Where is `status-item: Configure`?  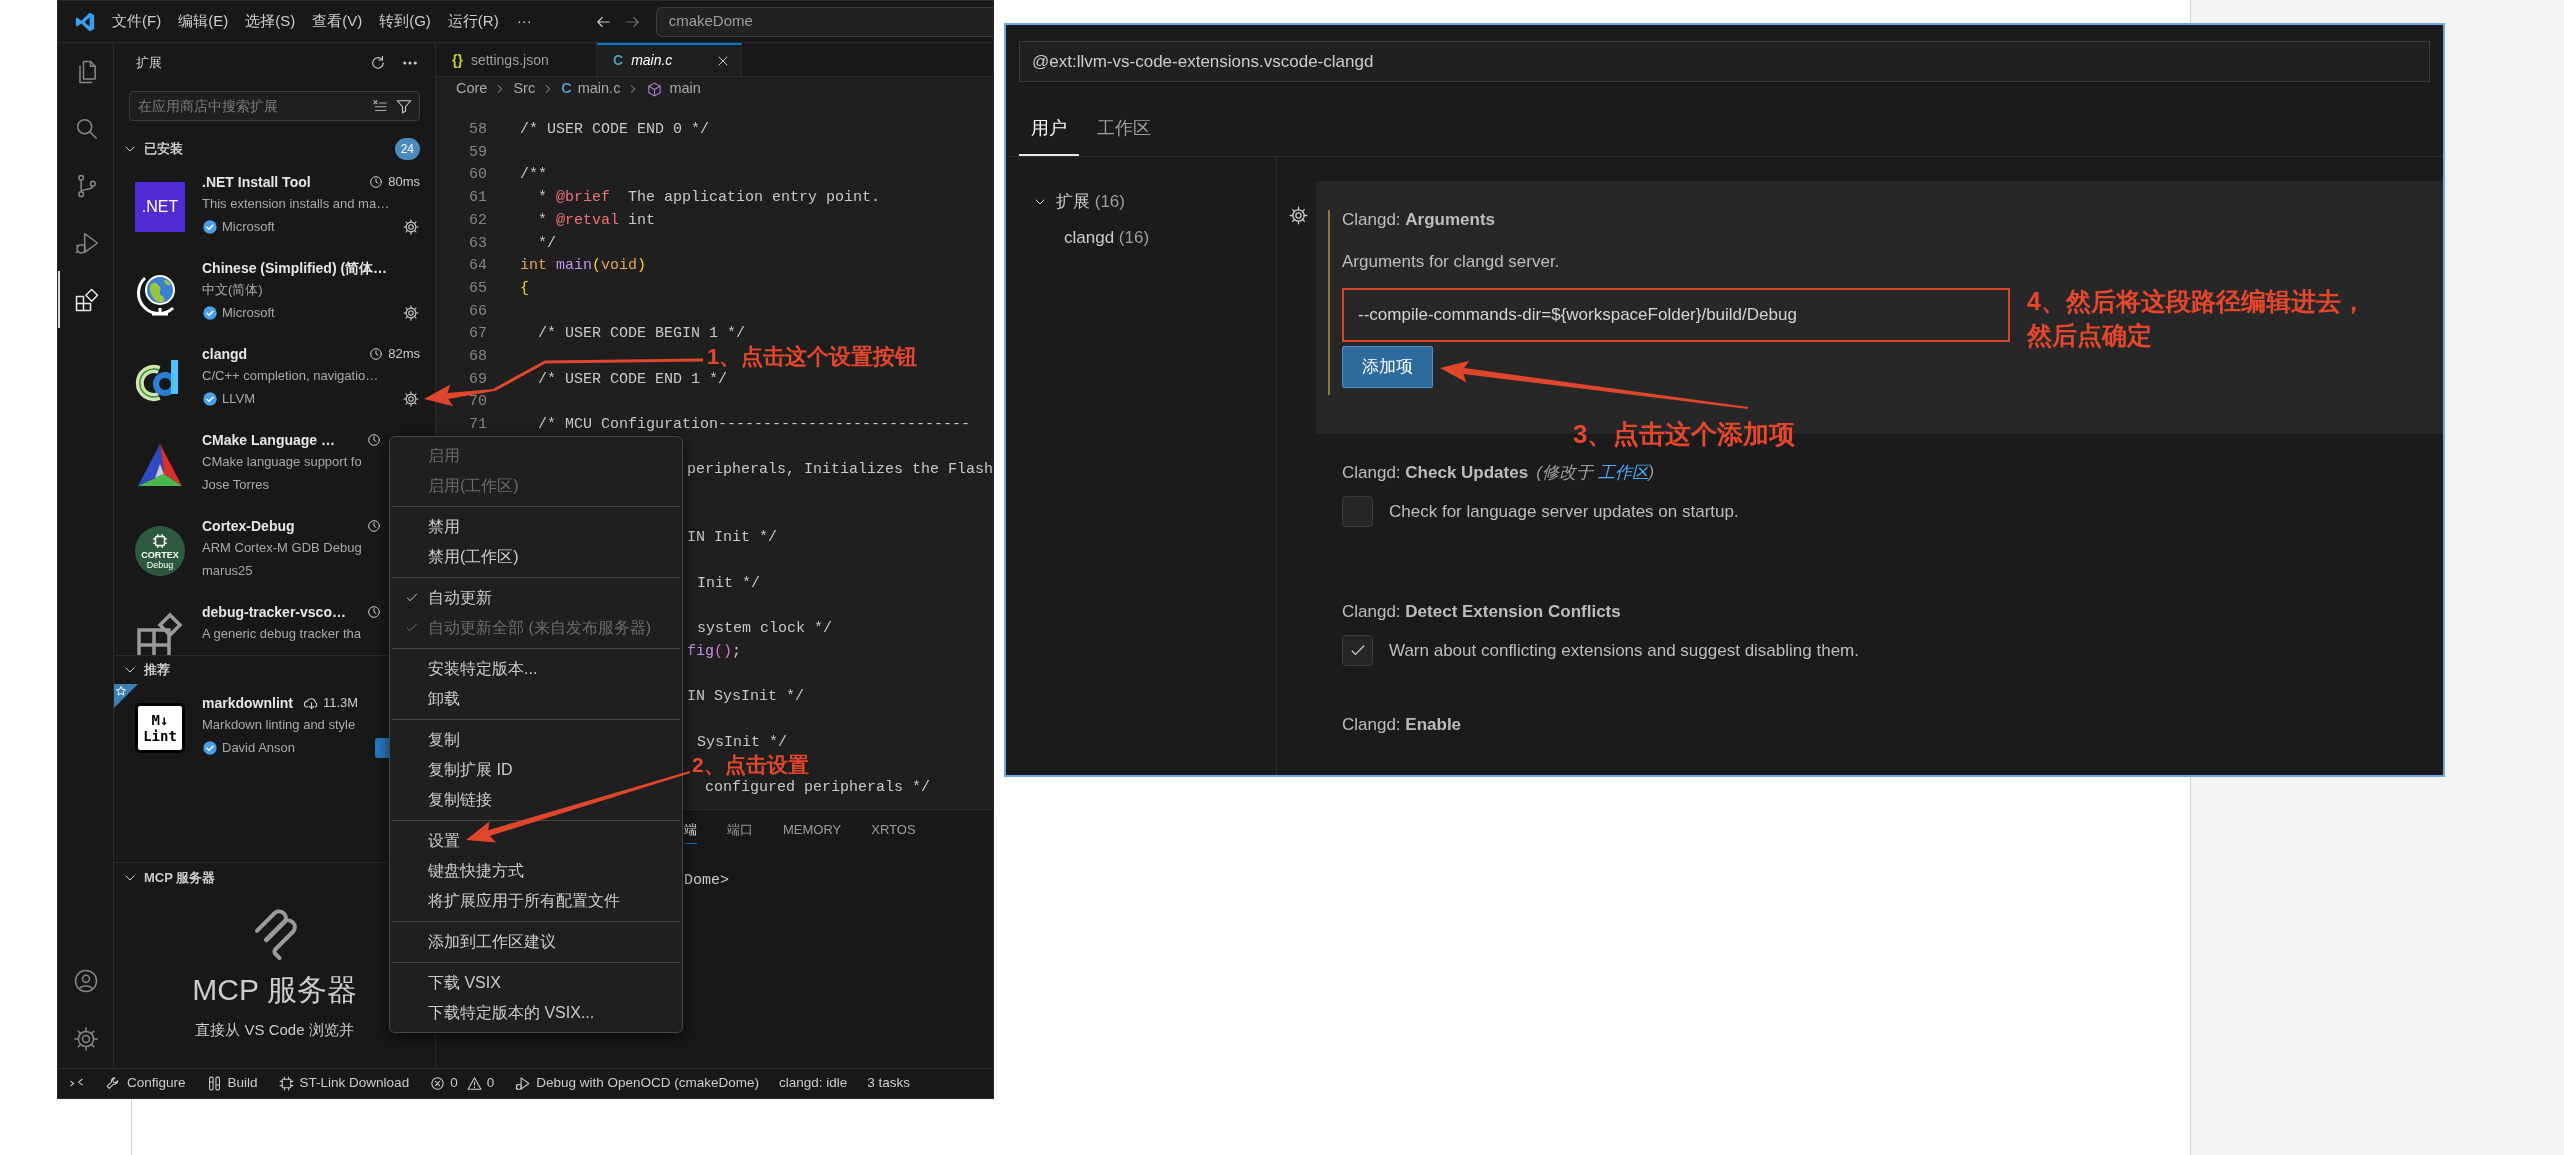
status-item: Configure is located at coordinates (145, 1083).